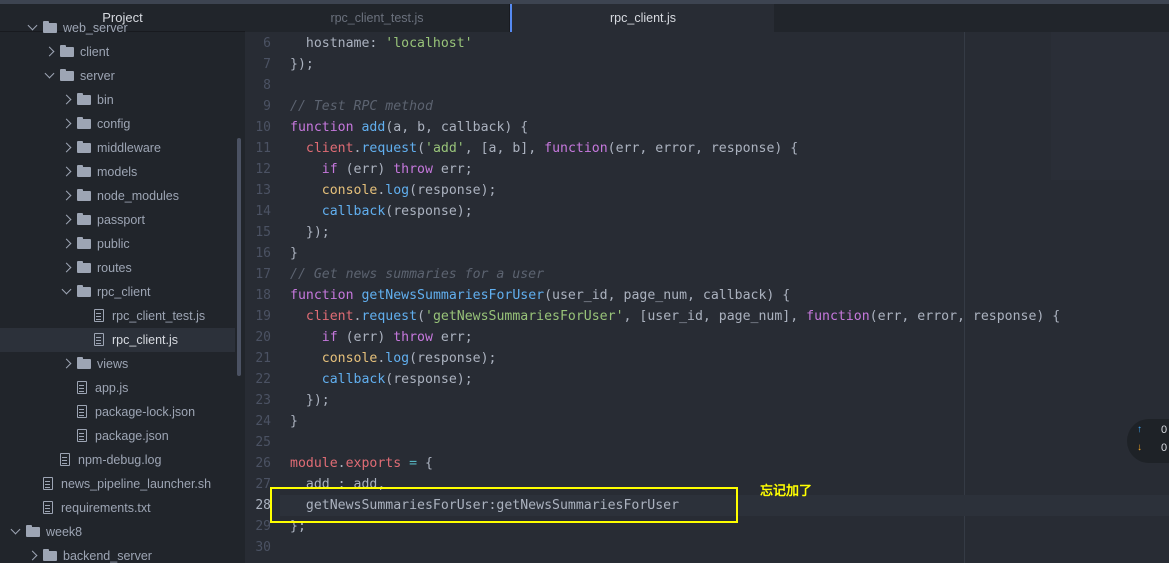 This screenshot has width=1169, height=563. Describe the element at coordinates (267, 43) in the screenshot. I see `line-number: 6` at that location.